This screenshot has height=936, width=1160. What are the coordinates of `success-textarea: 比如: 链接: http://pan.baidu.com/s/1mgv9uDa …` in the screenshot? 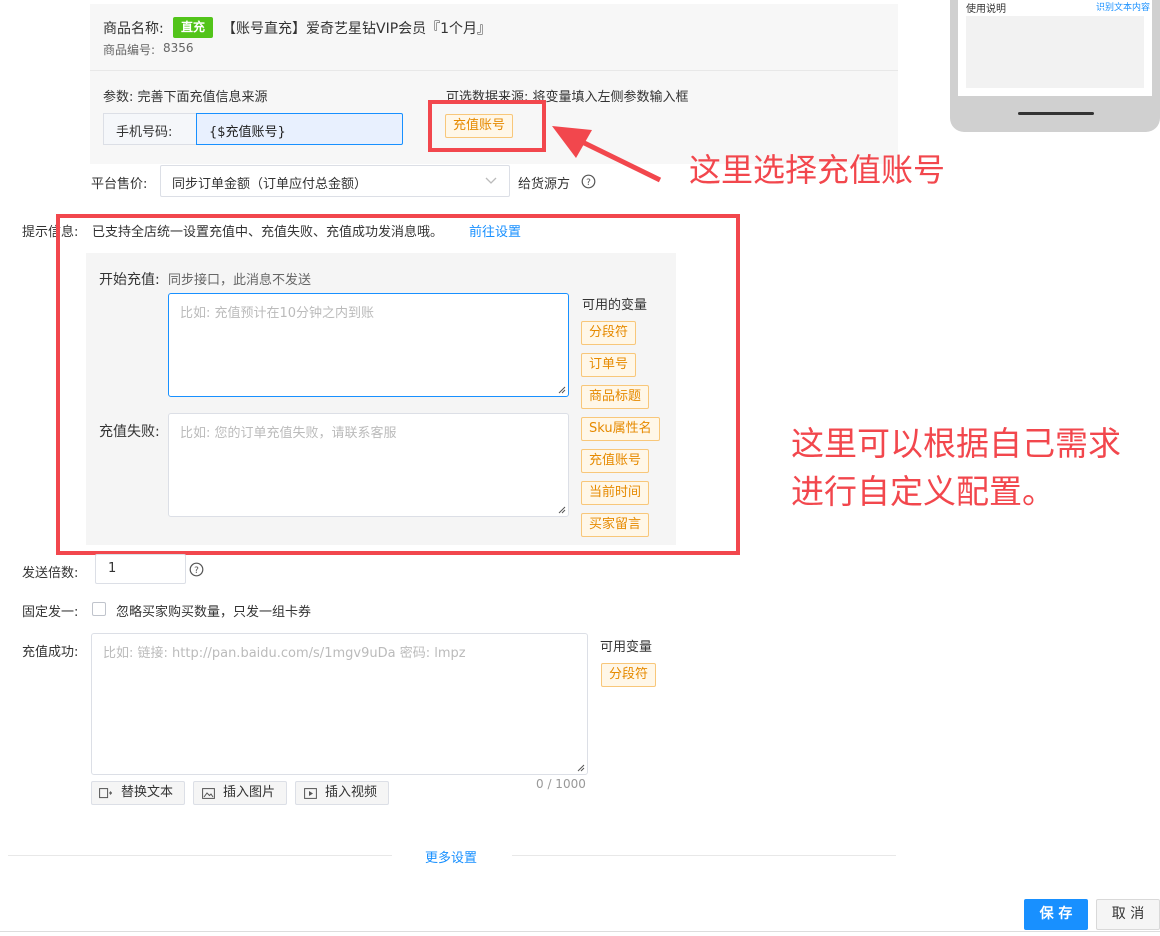 It's located at (339, 704).